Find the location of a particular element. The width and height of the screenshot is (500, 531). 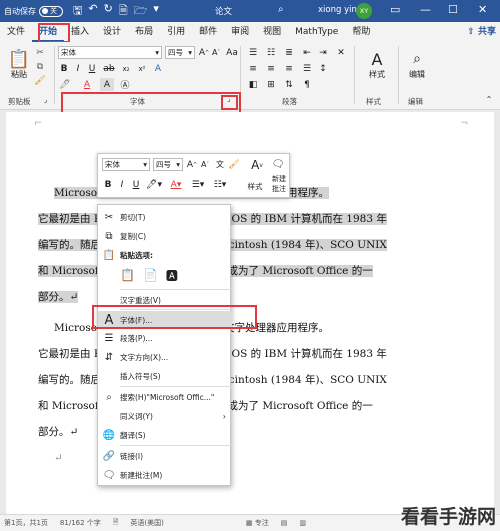

font-color-icon: A▾ is located at coordinates (176, 184).